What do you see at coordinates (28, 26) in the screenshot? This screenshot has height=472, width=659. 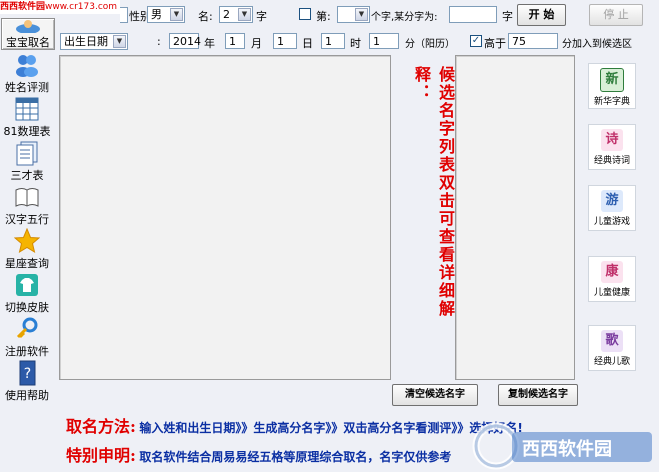 I see `baby-icon` at bounding box center [28, 26].